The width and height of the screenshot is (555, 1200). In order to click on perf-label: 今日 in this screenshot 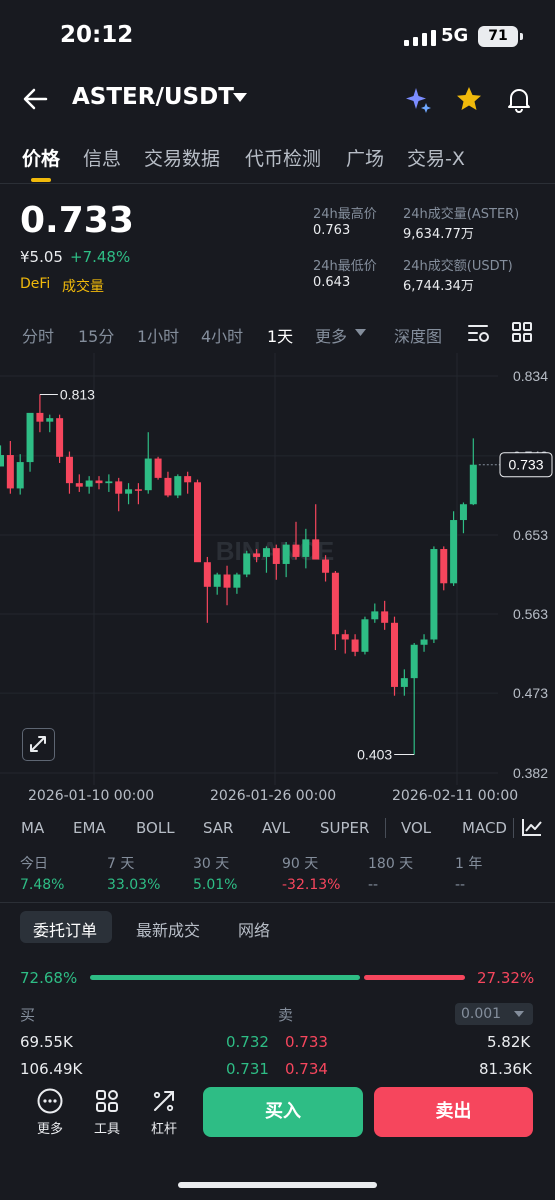, I will do `click(34, 864)`.